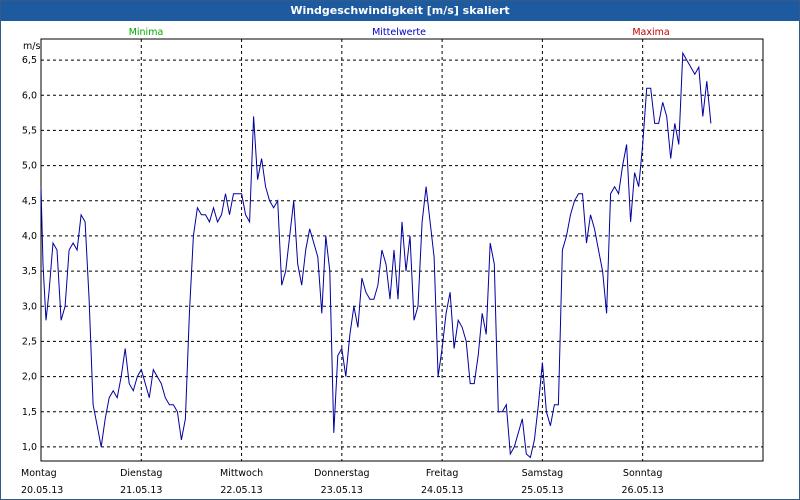 This screenshot has height=500, width=800. What do you see at coordinates (141, 473) in the screenshot?
I see `x-tick-day: Dienstag` at bounding box center [141, 473].